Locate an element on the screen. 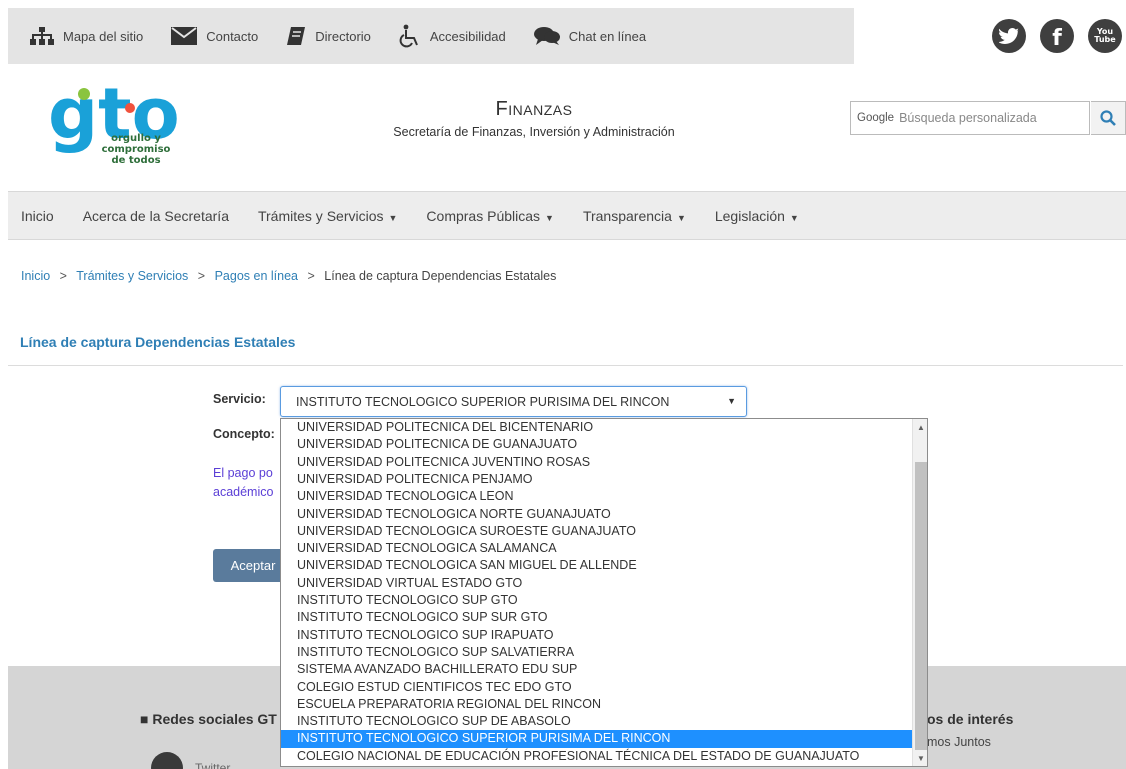 The width and height of the screenshot is (1126, 769). breadcrumb-link-tramites: Trámites y Servicios is located at coordinates (132, 276).